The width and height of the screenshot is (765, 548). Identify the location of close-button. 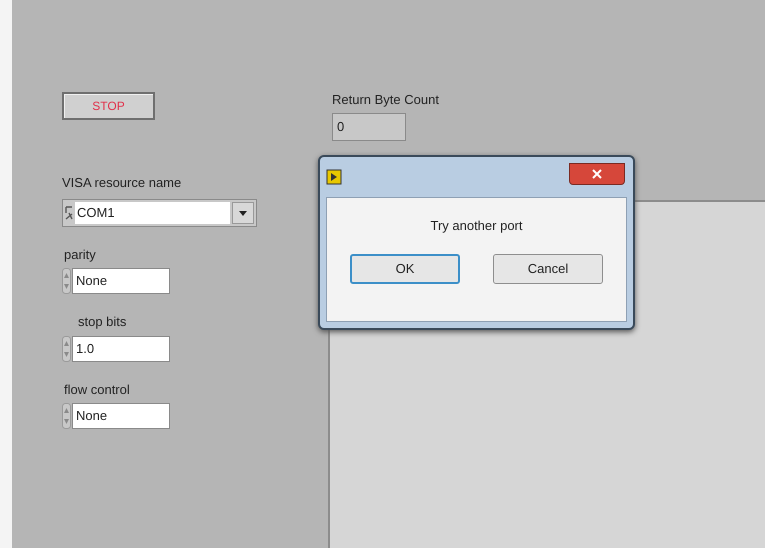
(597, 174).